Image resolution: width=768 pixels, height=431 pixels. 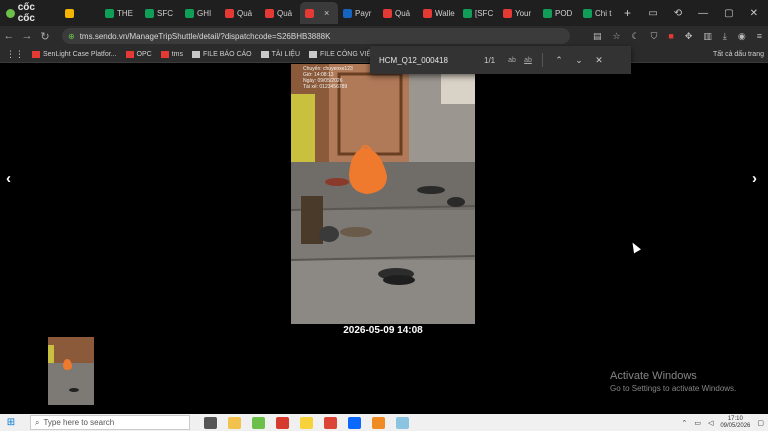 I want to click on bookmark-item: FILE CÔNG VIỆC, so click(x=343, y=54).